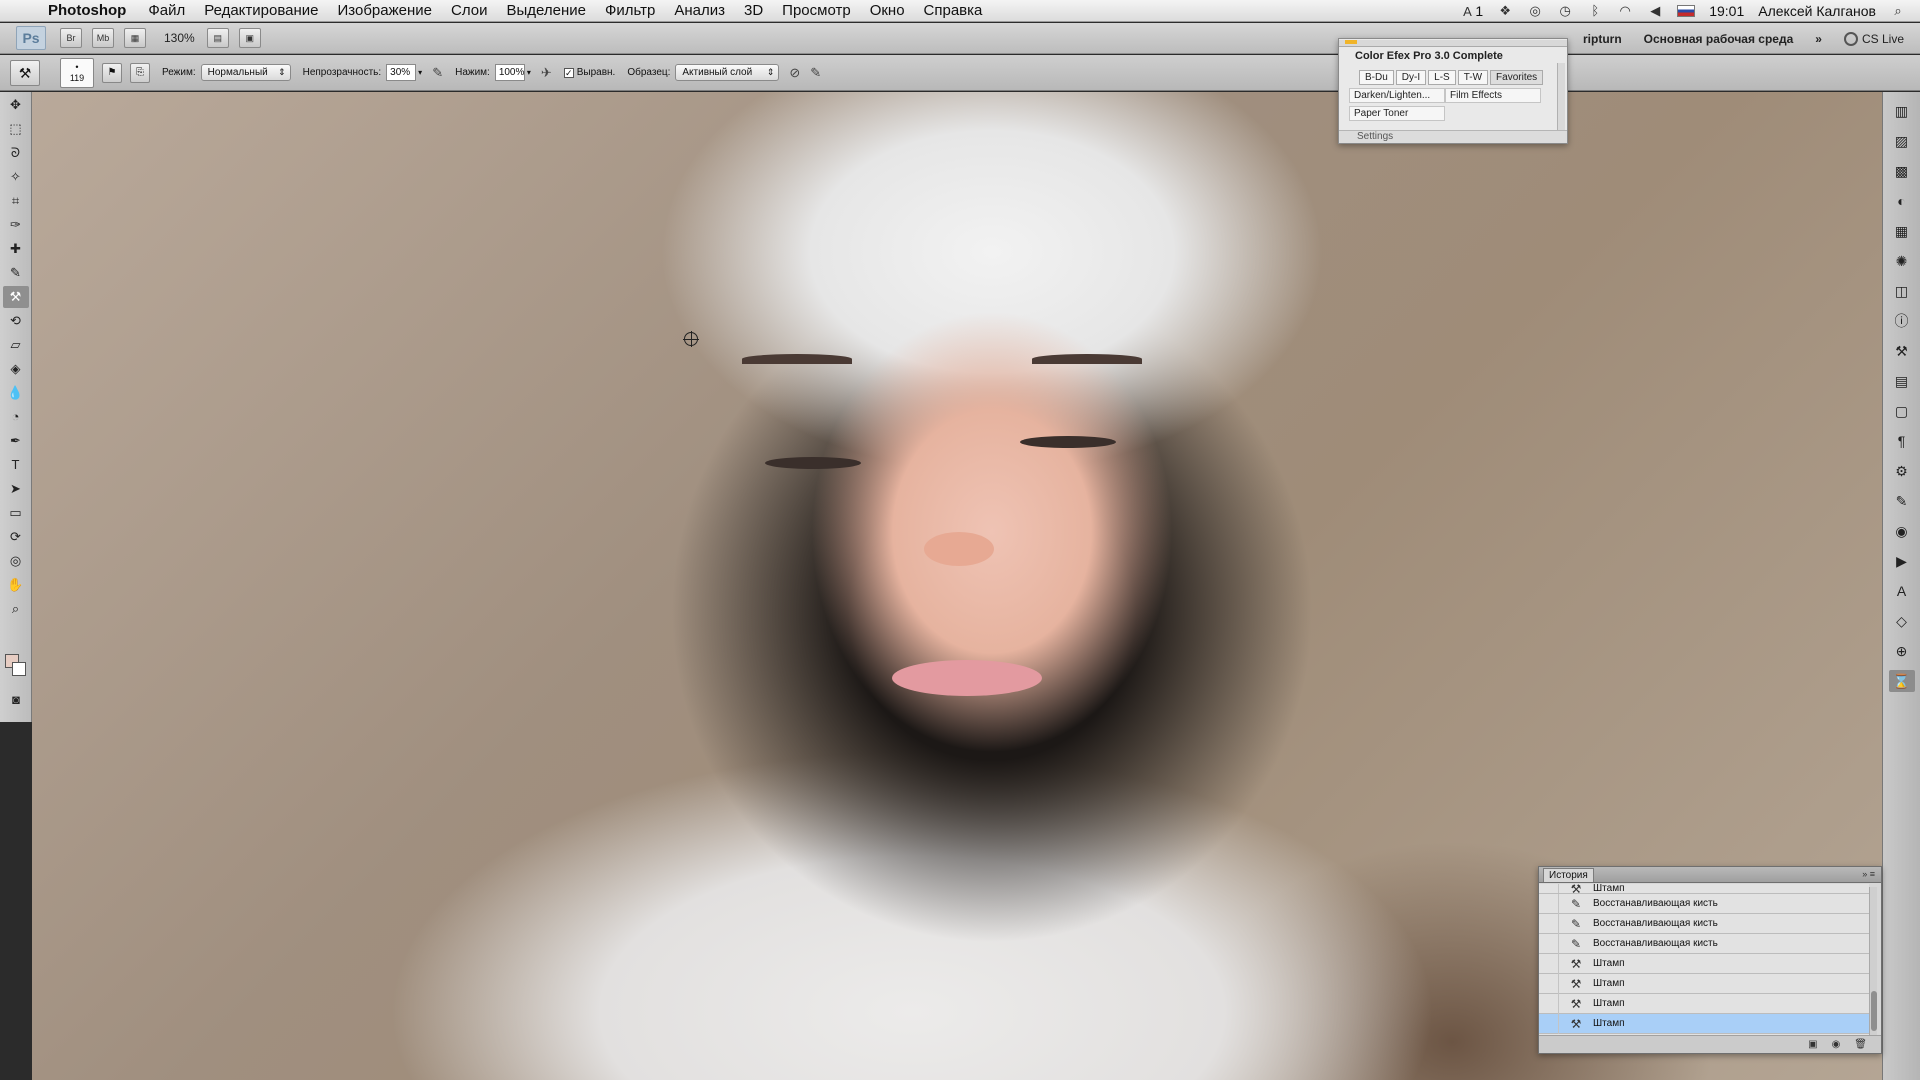 The width and height of the screenshot is (1920, 1080). Describe the element at coordinates (1902, 501) in the screenshot. I see `brush-panel-icon: ✎` at that location.